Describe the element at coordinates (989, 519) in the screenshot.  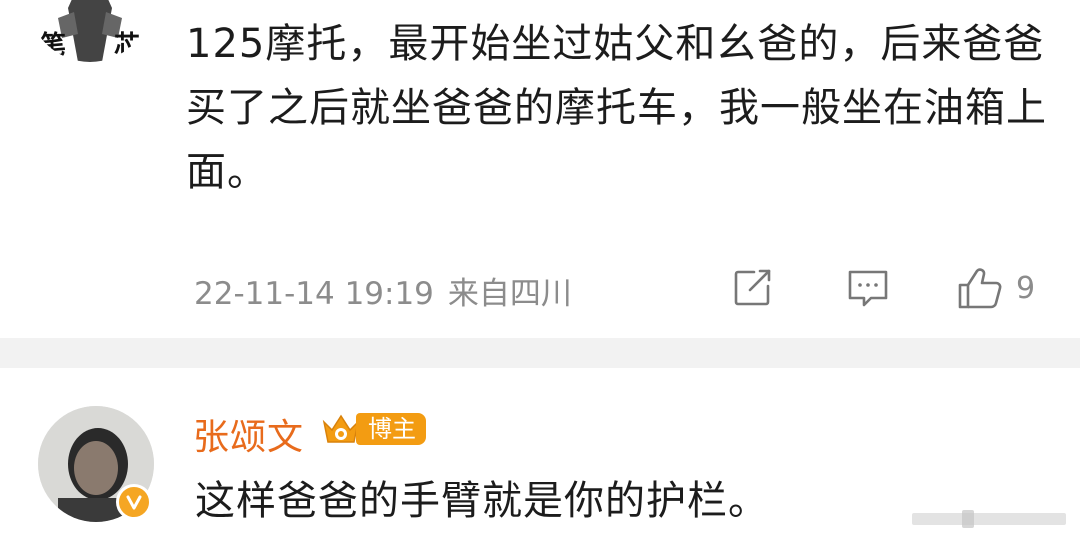
I see `watermark` at that location.